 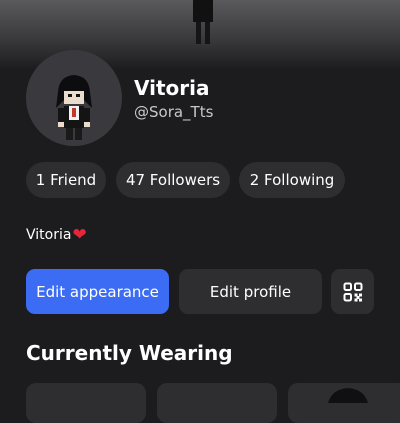 I want to click on username: @Sora_Tts, so click(x=174, y=112).